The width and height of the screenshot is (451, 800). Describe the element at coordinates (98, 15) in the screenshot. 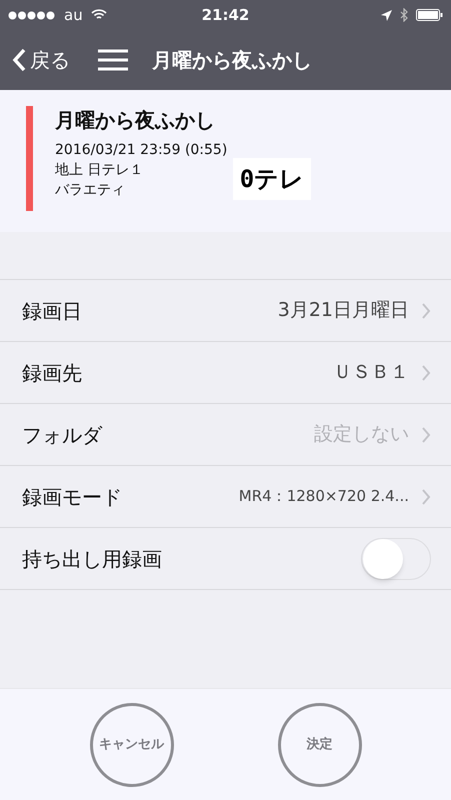

I see `wifi-icon` at that location.